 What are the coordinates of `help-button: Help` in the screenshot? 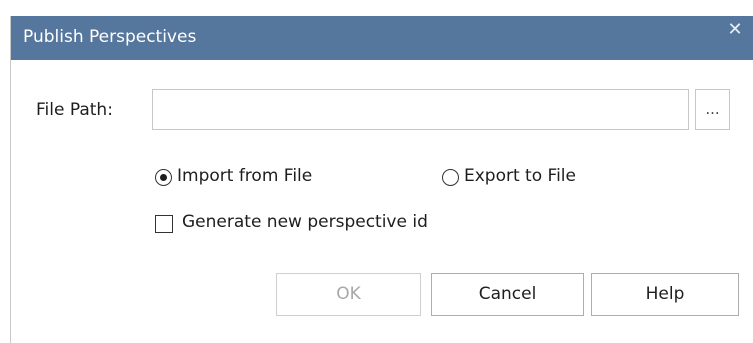 It's located at (665, 294).